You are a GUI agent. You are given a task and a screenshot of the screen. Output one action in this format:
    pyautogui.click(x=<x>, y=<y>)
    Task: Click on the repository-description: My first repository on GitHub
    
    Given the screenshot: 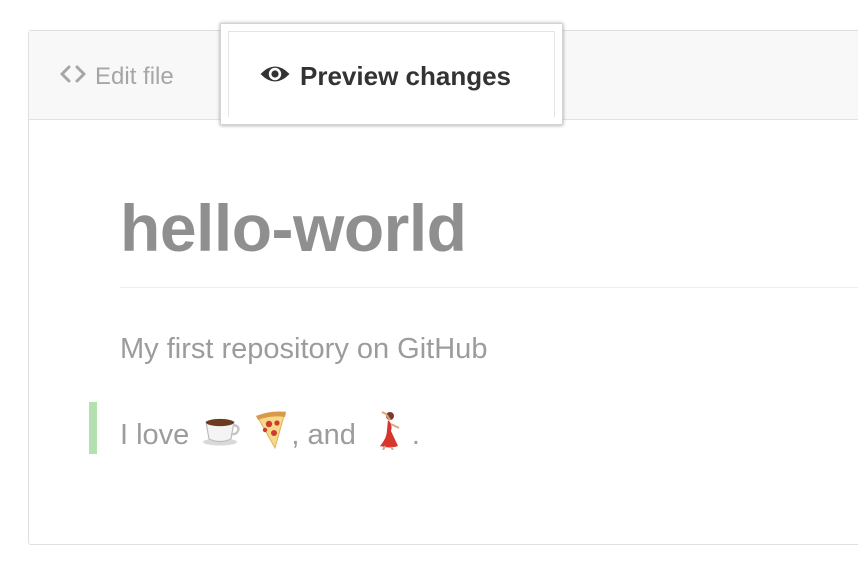 What is the action you would take?
    pyautogui.click(x=304, y=349)
    